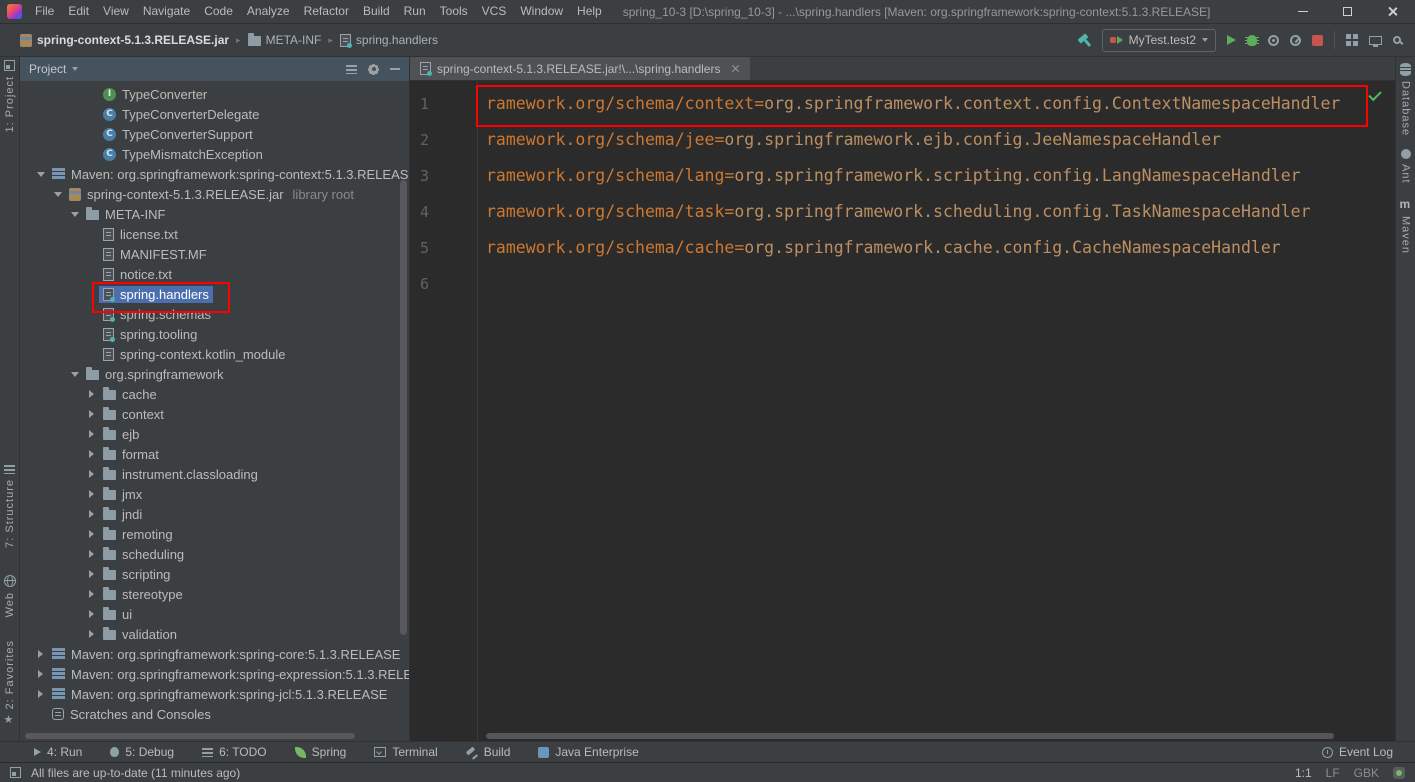  What do you see at coordinates (214, 614) in the screenshot?
I see `tree-row: ui` at bounding box center [214, 614].